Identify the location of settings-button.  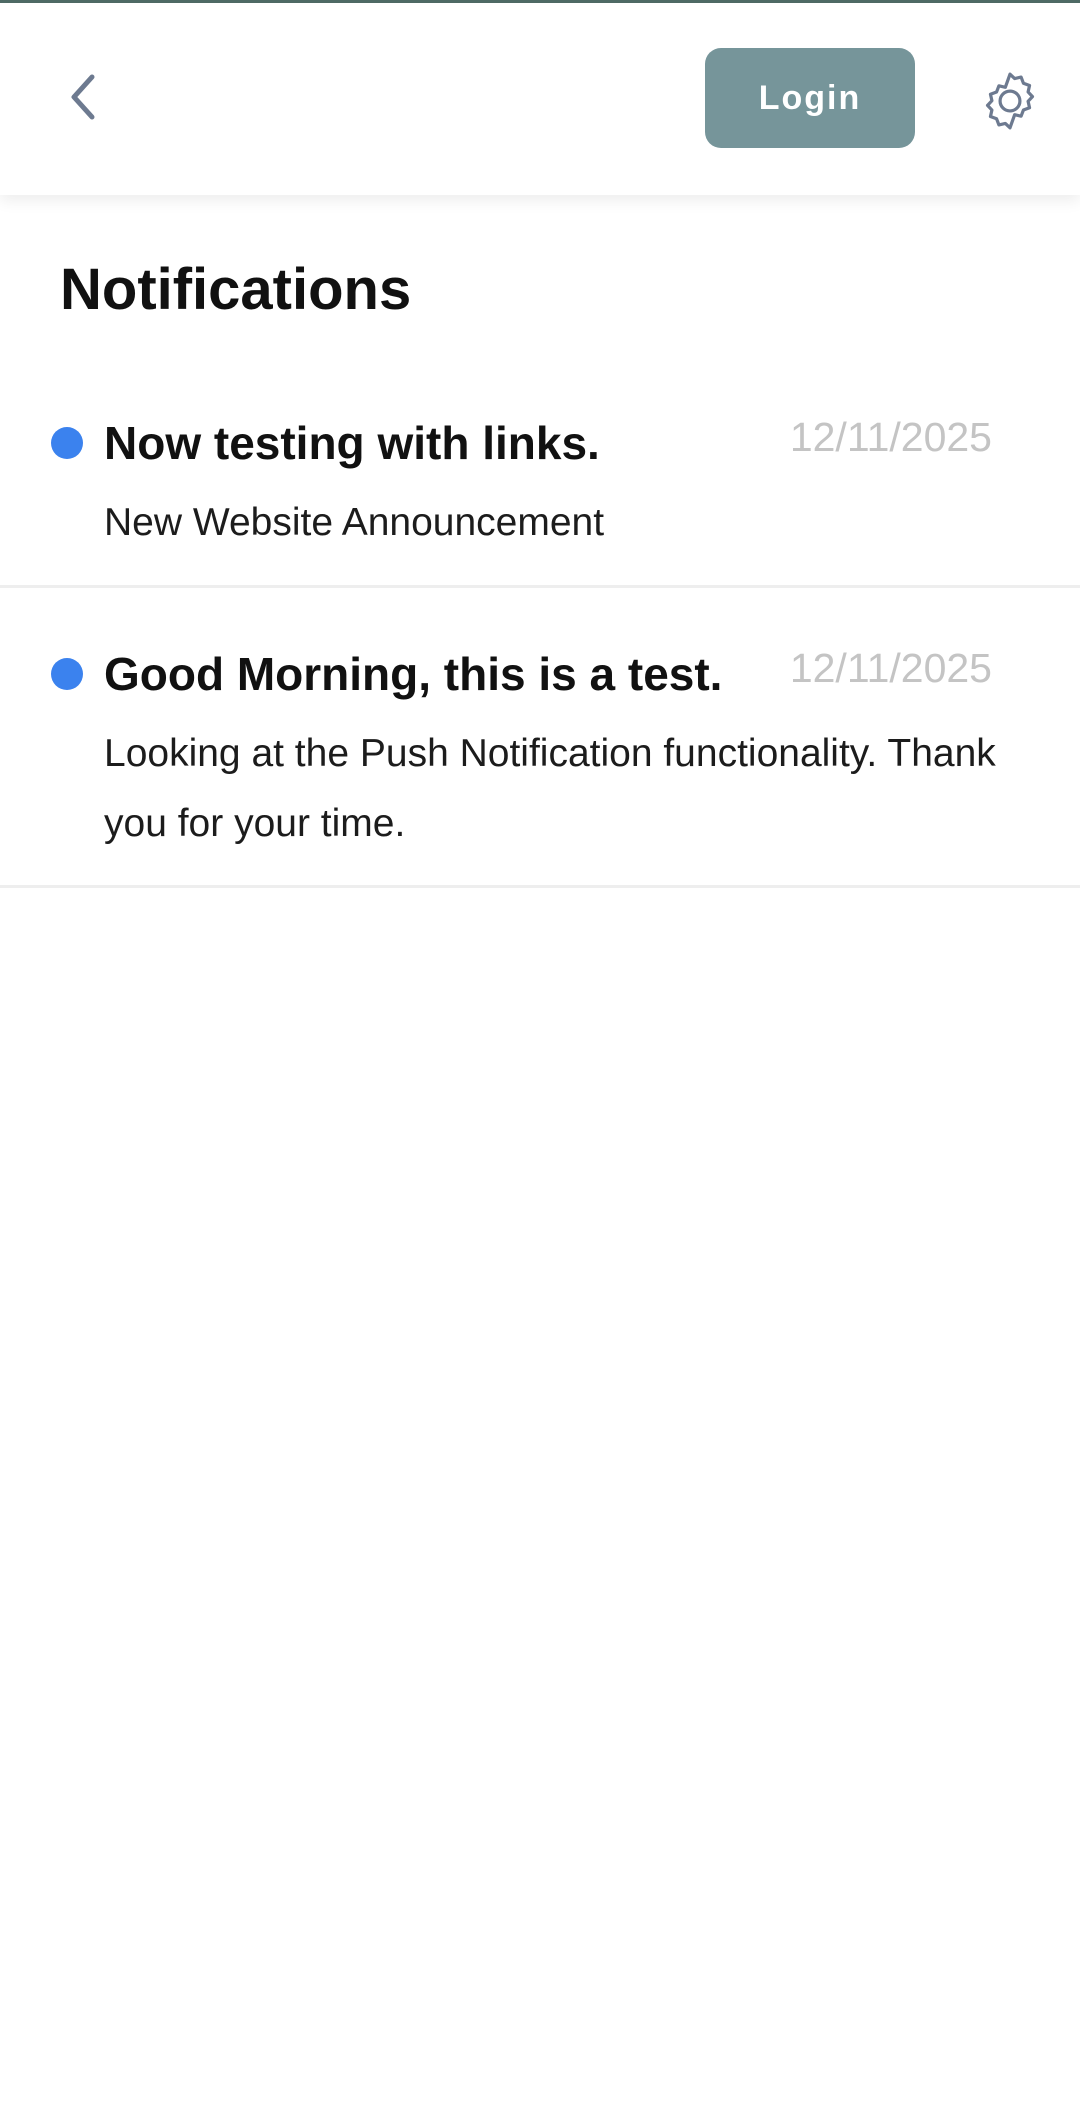
(1010, 103).